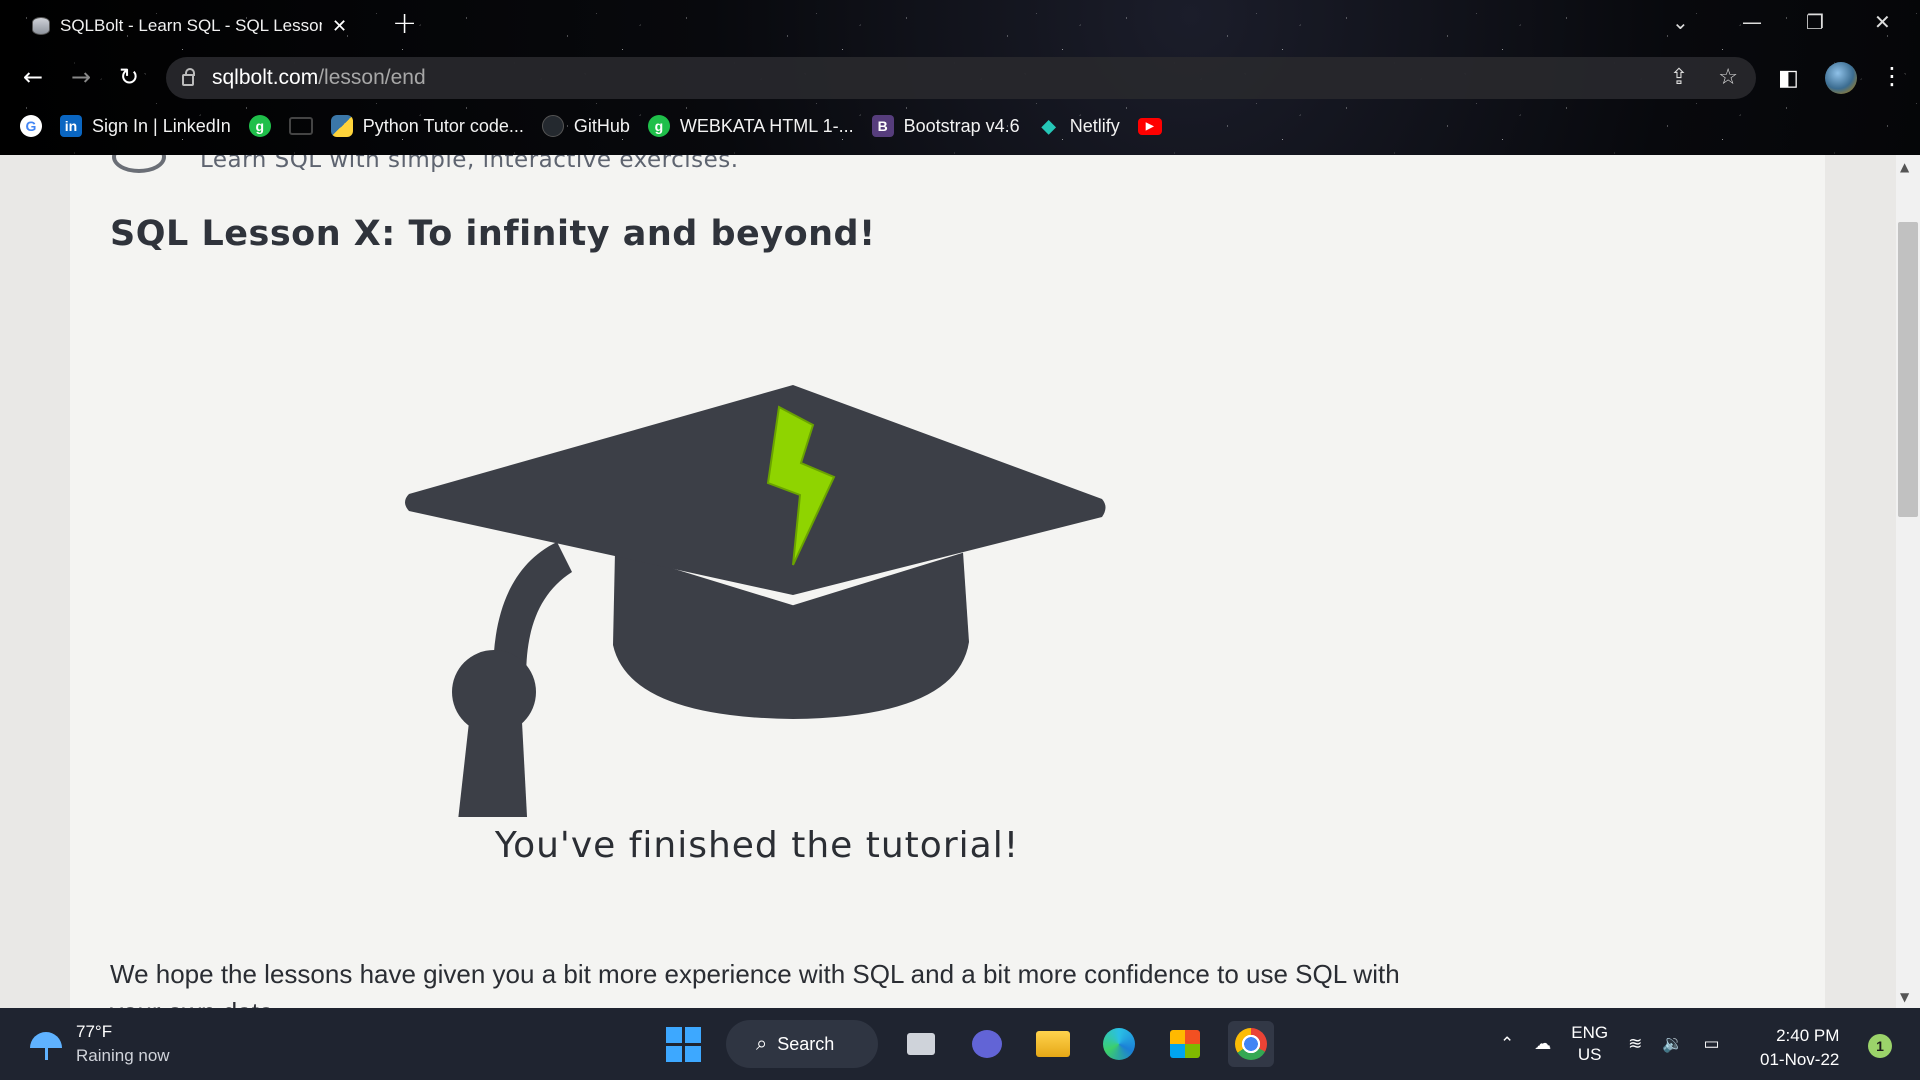  What do you see at coordinates (757, 845) in the screenshot?
I see `finished-heading: You've finished the tutorial!` at bounding box center [757, 845].